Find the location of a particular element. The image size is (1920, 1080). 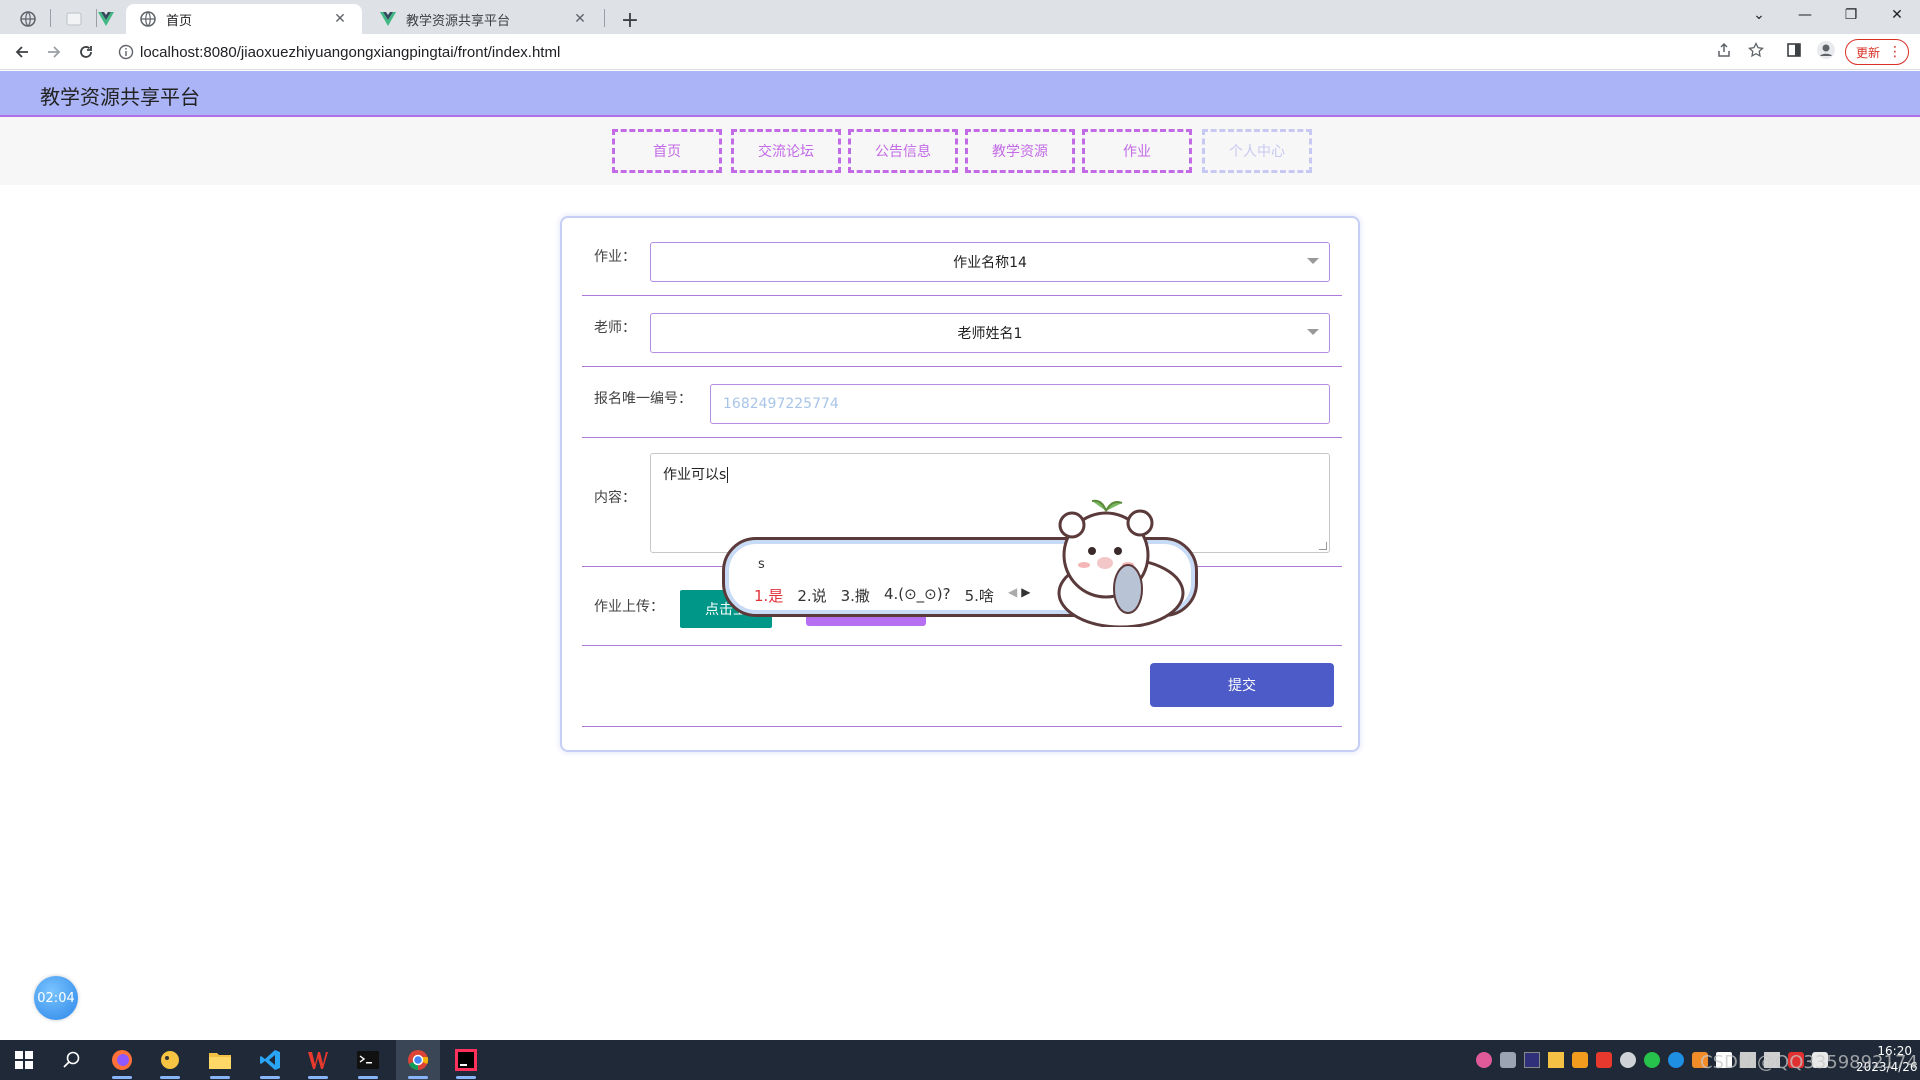

file-explorer-app is located at coordinates (220, 1060).